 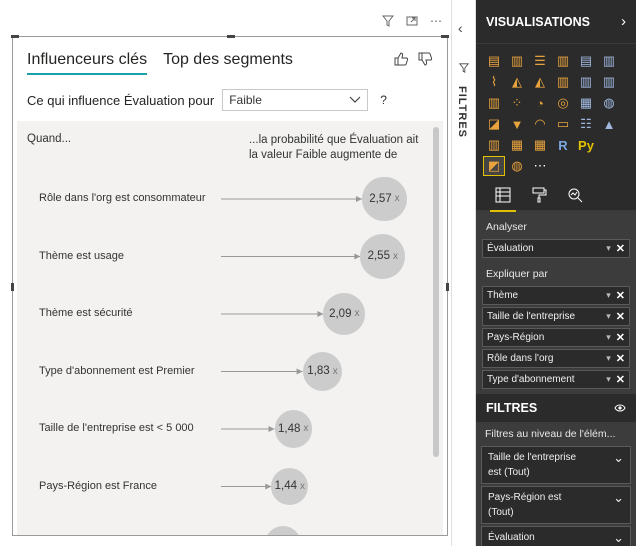 What do you see at coordinates (494, 61) in the screenshot?
I see `stacked-bar-icon: ▤` at bounding box center [494, 61].